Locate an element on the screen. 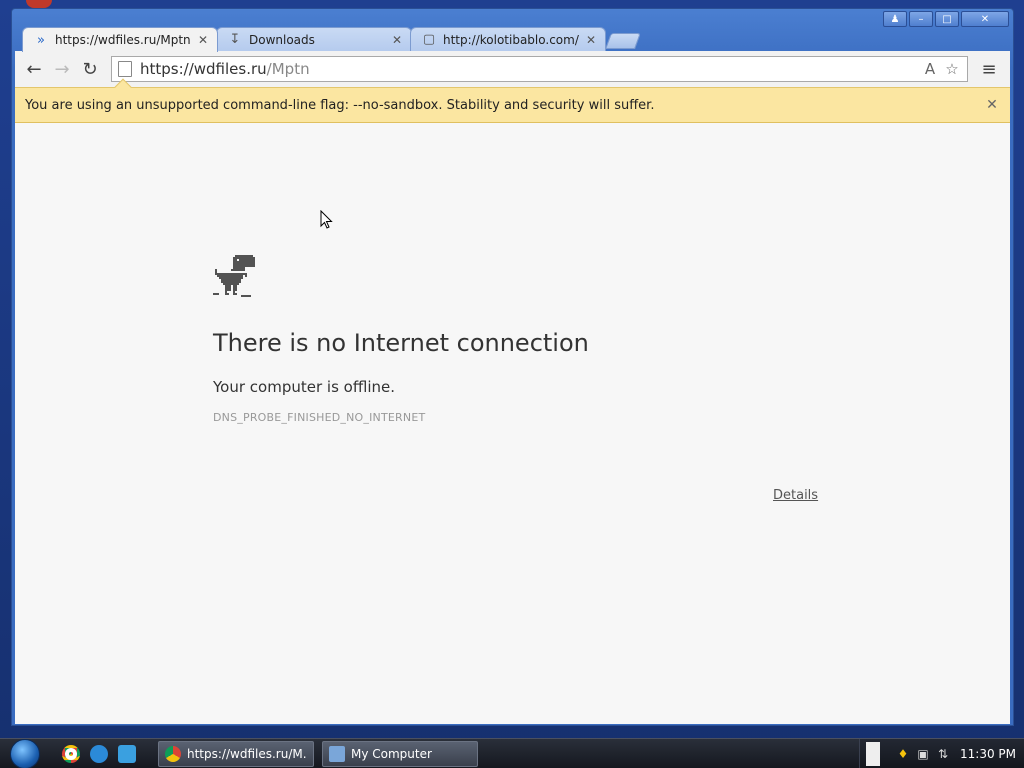 The image size is (1024, 768). error-subtitle: Your computer is offline. is located at coordinates (304, 387).